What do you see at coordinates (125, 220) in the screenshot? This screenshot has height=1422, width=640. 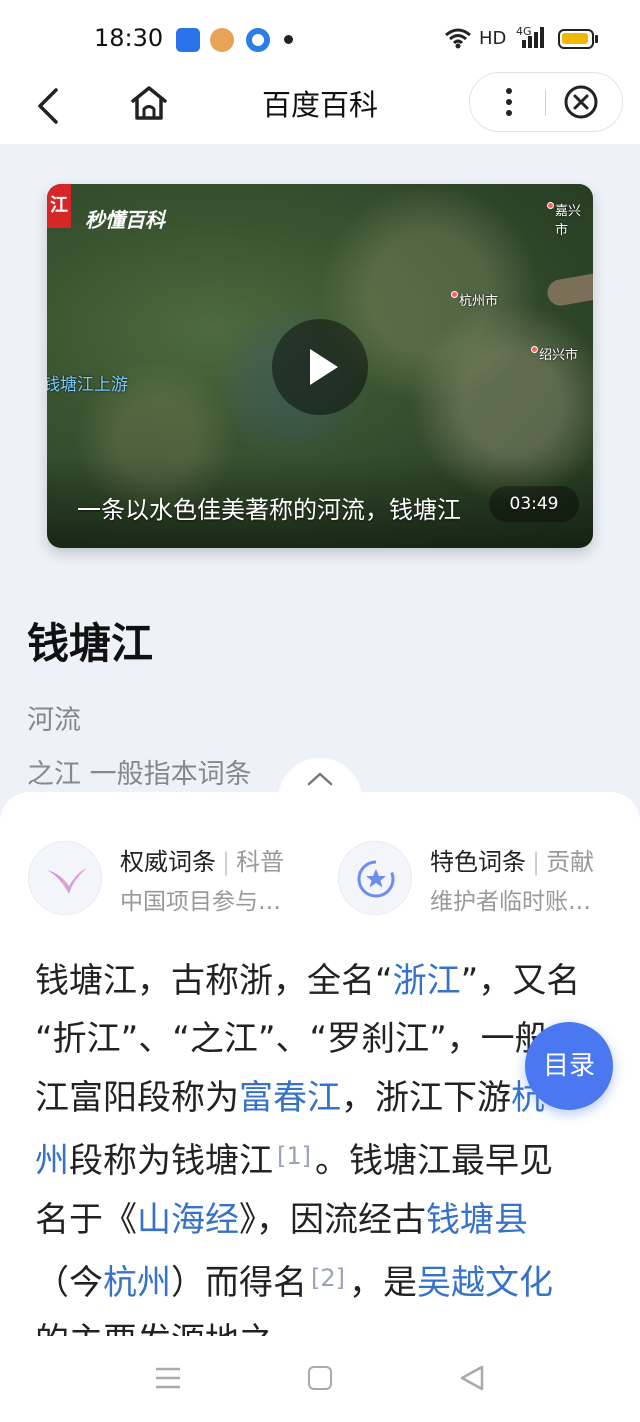 I see `video-logo: 秒懂百科` at bounding box center [125, 220].